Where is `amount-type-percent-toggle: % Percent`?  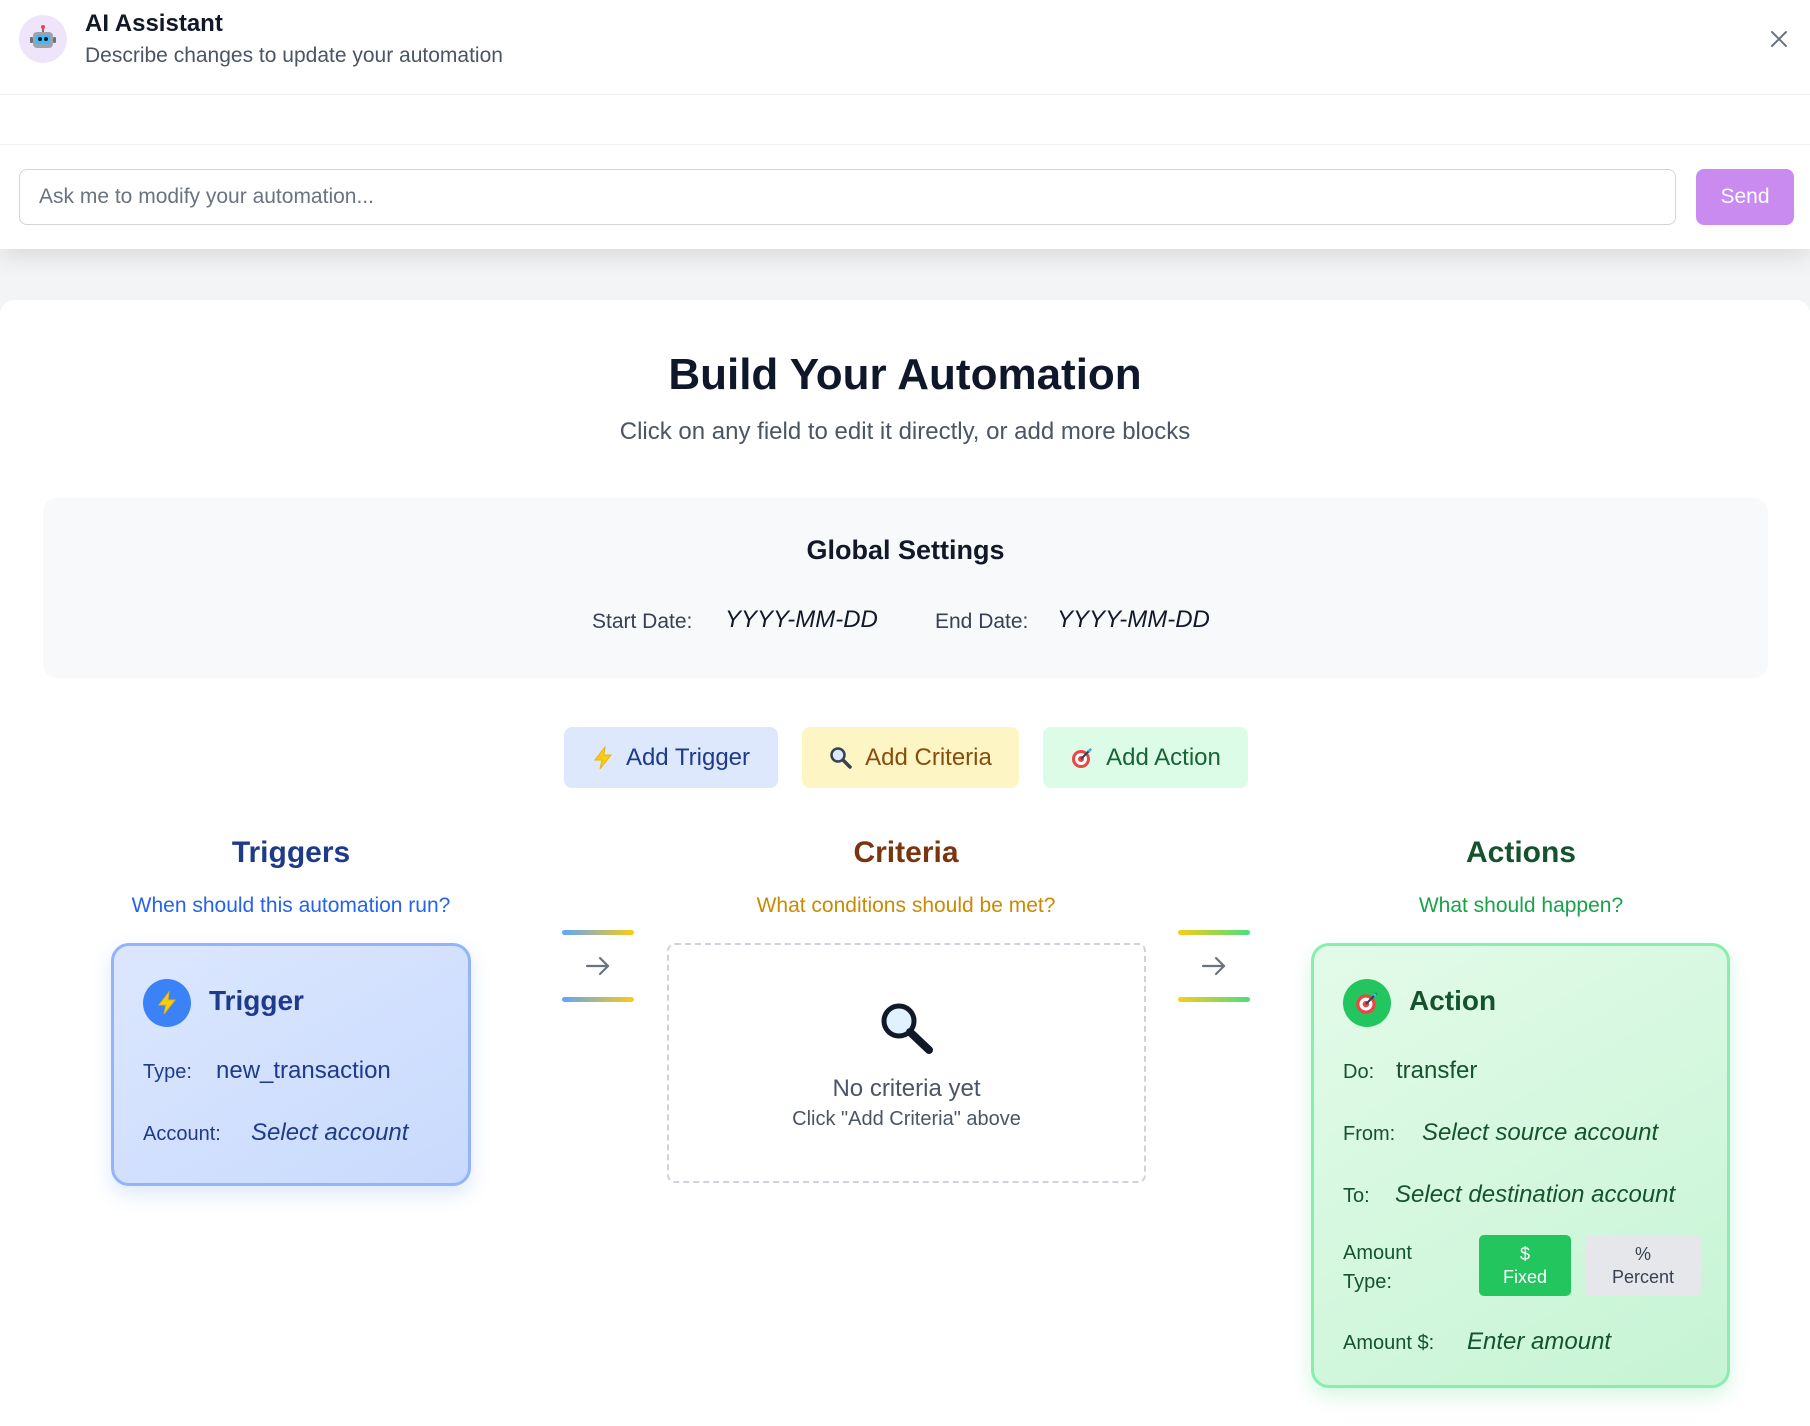 amount-type-percent-toggle: % Percent is located at coordinates (1643, 1265).